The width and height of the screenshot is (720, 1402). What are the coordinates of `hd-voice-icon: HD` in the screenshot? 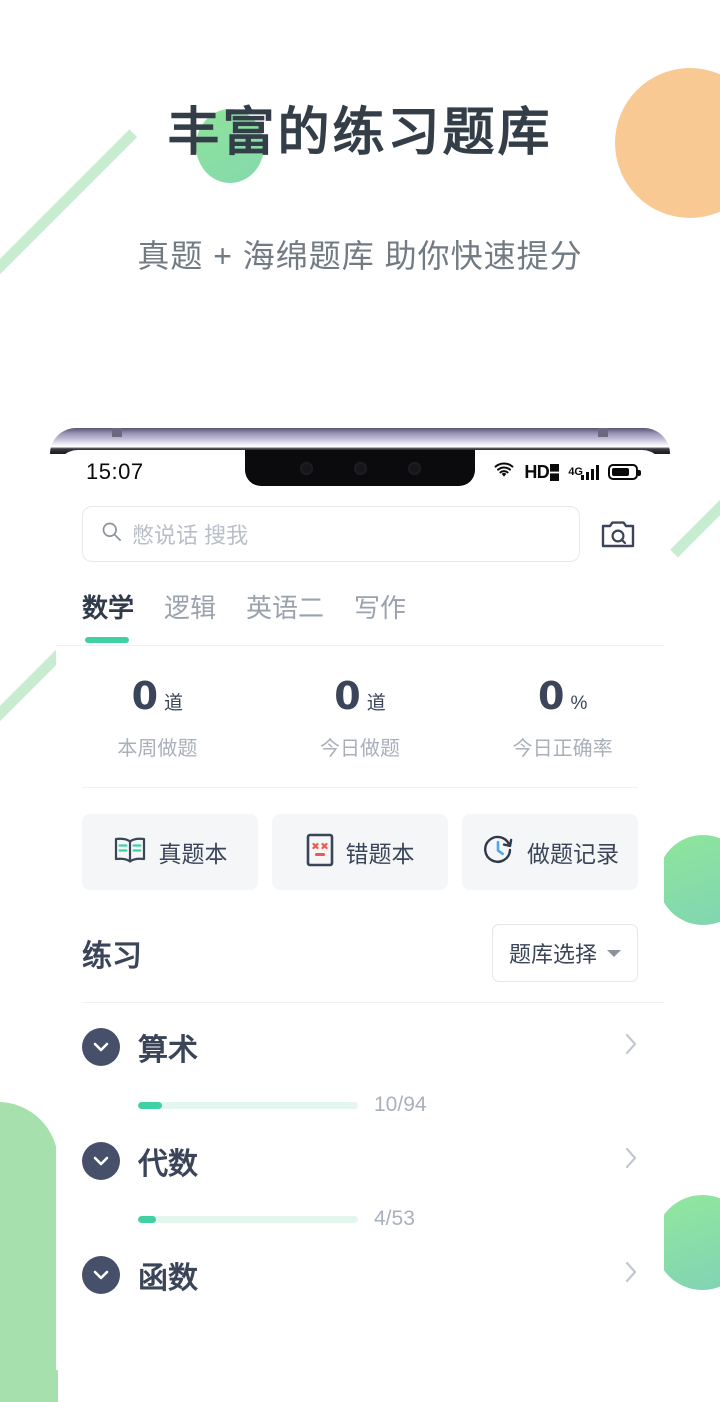 It's located at (542, 472).